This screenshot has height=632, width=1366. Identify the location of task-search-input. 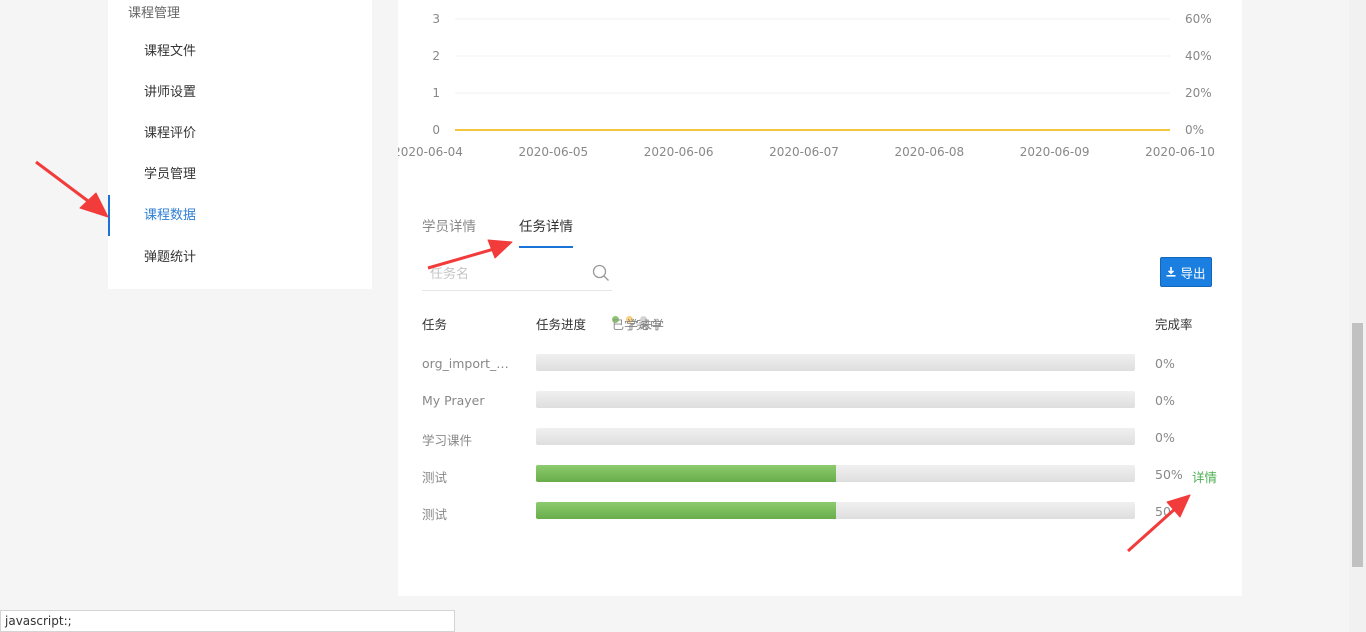
(505, 274).